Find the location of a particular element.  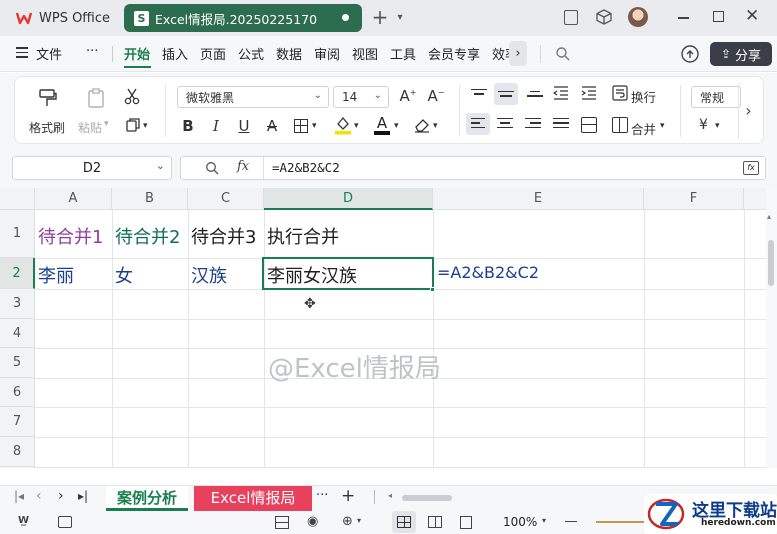

cell-e2: =A2&B2&C2 is located at coordinates (488, 272).